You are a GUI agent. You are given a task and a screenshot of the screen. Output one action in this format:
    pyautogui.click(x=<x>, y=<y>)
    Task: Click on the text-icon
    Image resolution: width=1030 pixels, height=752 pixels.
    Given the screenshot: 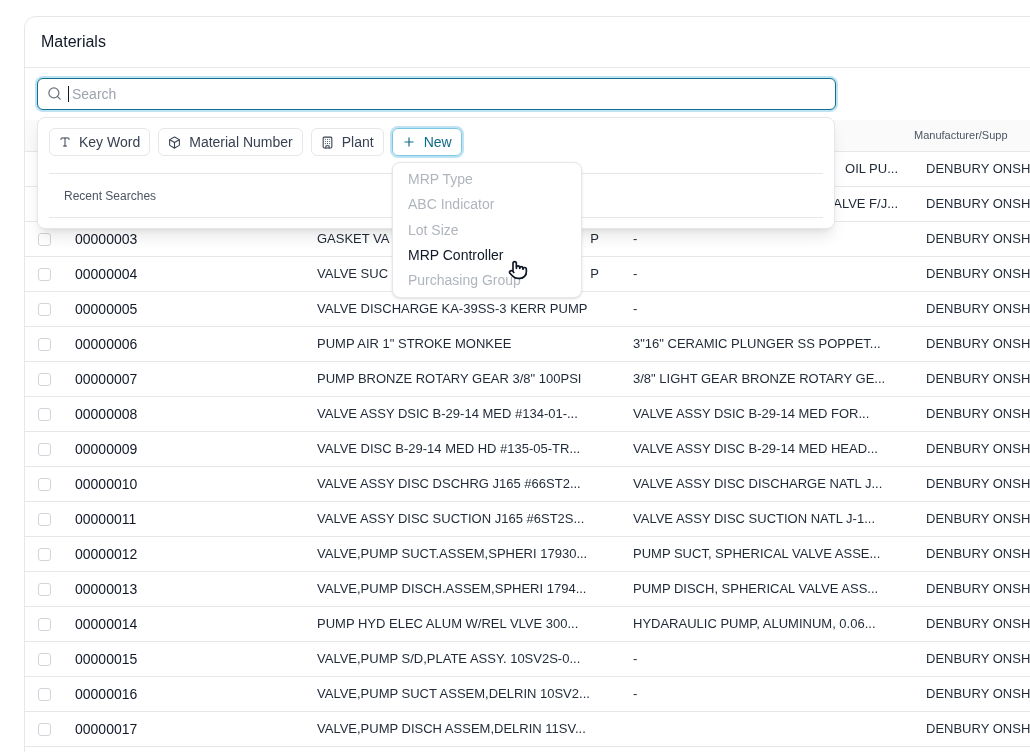 What is the action you would take?
    pyautogui.click(x=65, y=142)
    